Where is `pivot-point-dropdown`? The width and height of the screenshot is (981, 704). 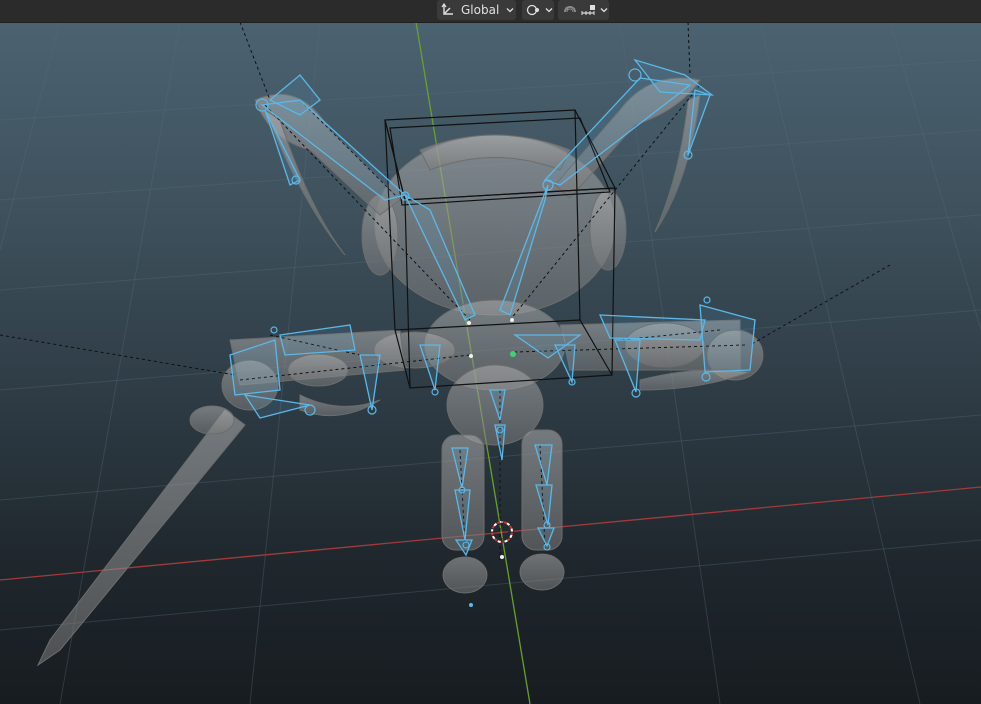
pivot-point-dropdown is located at coordinates (538, 10).